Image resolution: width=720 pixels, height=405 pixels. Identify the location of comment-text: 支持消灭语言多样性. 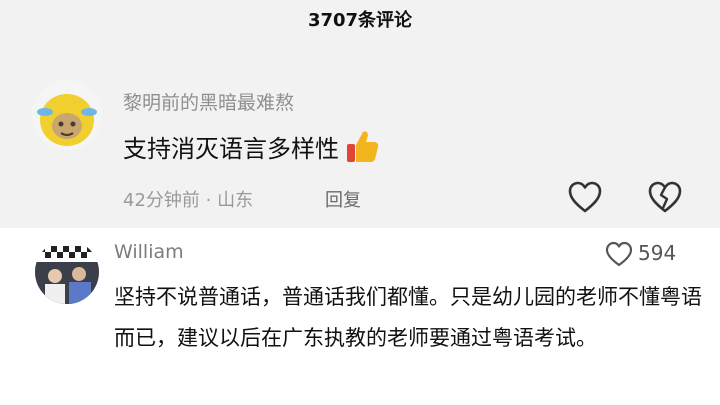
(251, 146).